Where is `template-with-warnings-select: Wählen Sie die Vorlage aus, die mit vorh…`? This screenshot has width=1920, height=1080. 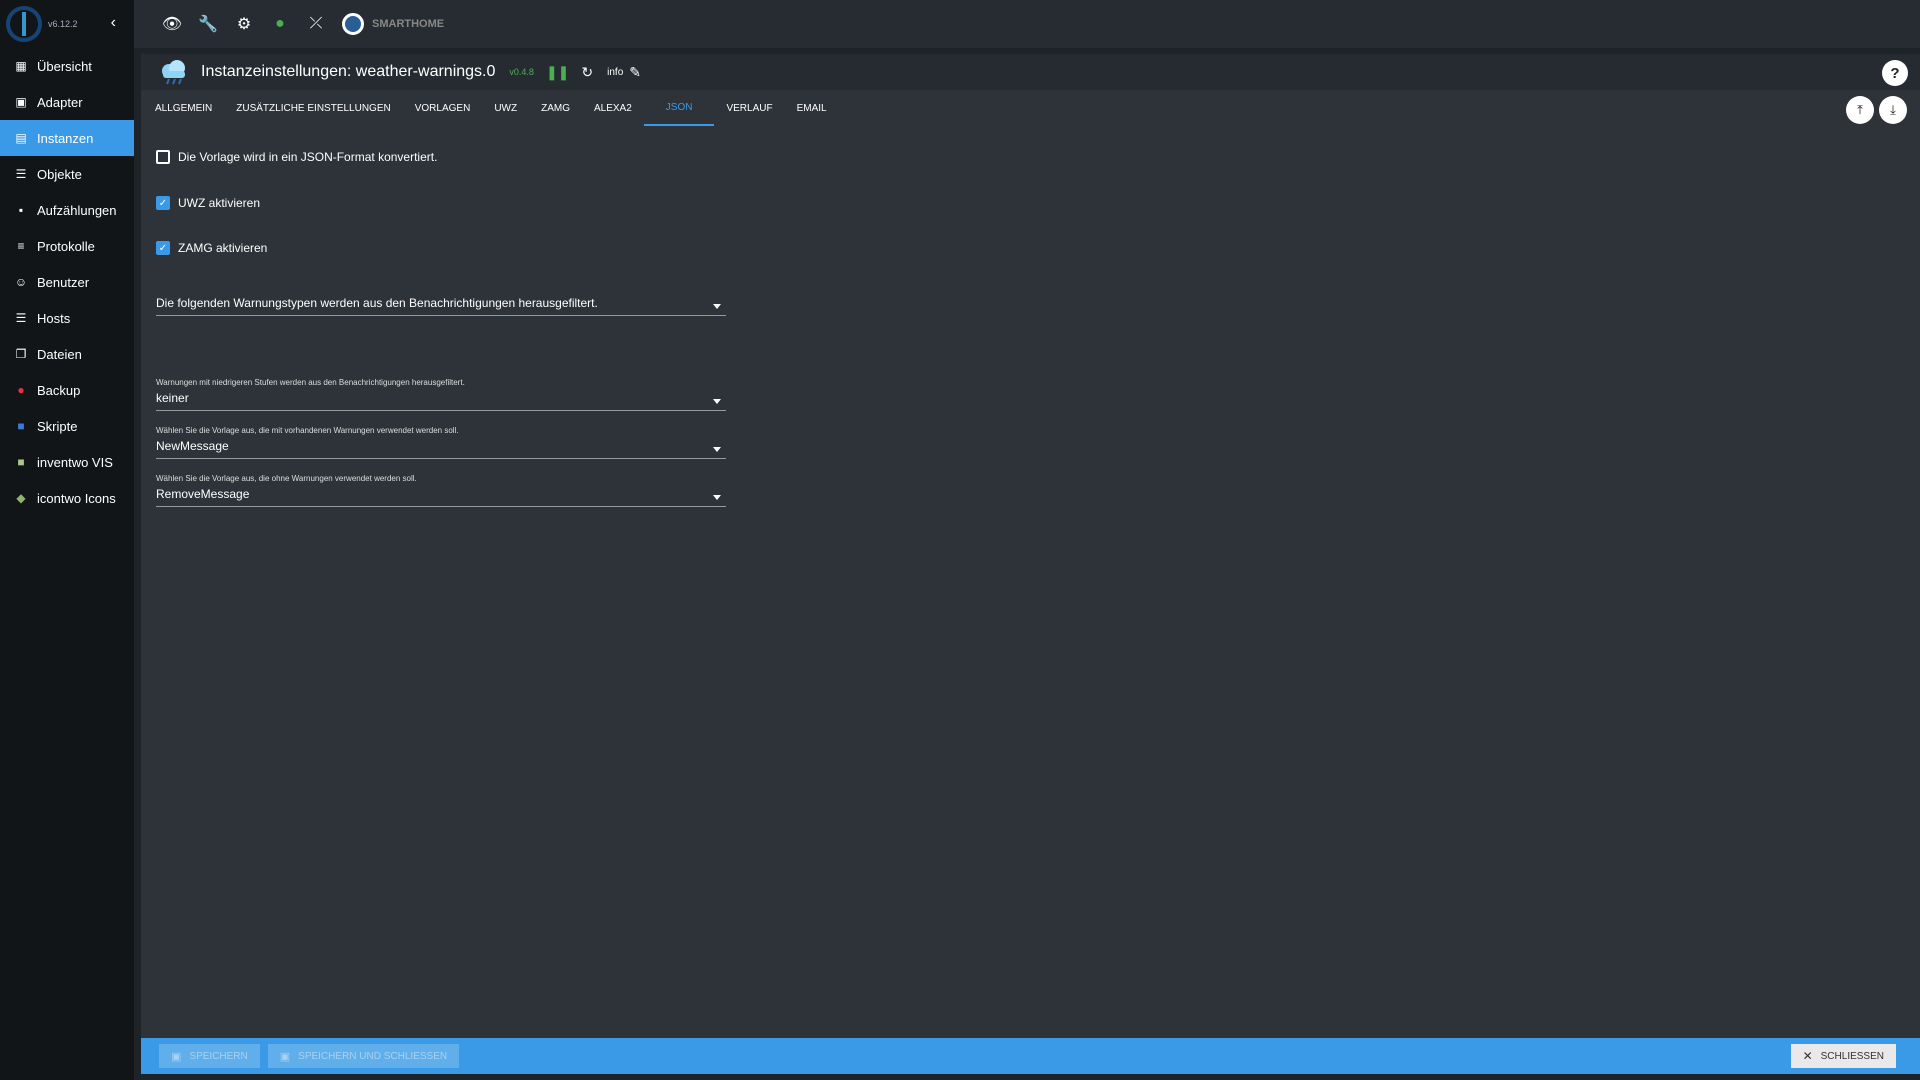
template-with-warnings-select: Wählen Sie die Vorlage aus, die mit vorh… is located at coordinates (441, 442).